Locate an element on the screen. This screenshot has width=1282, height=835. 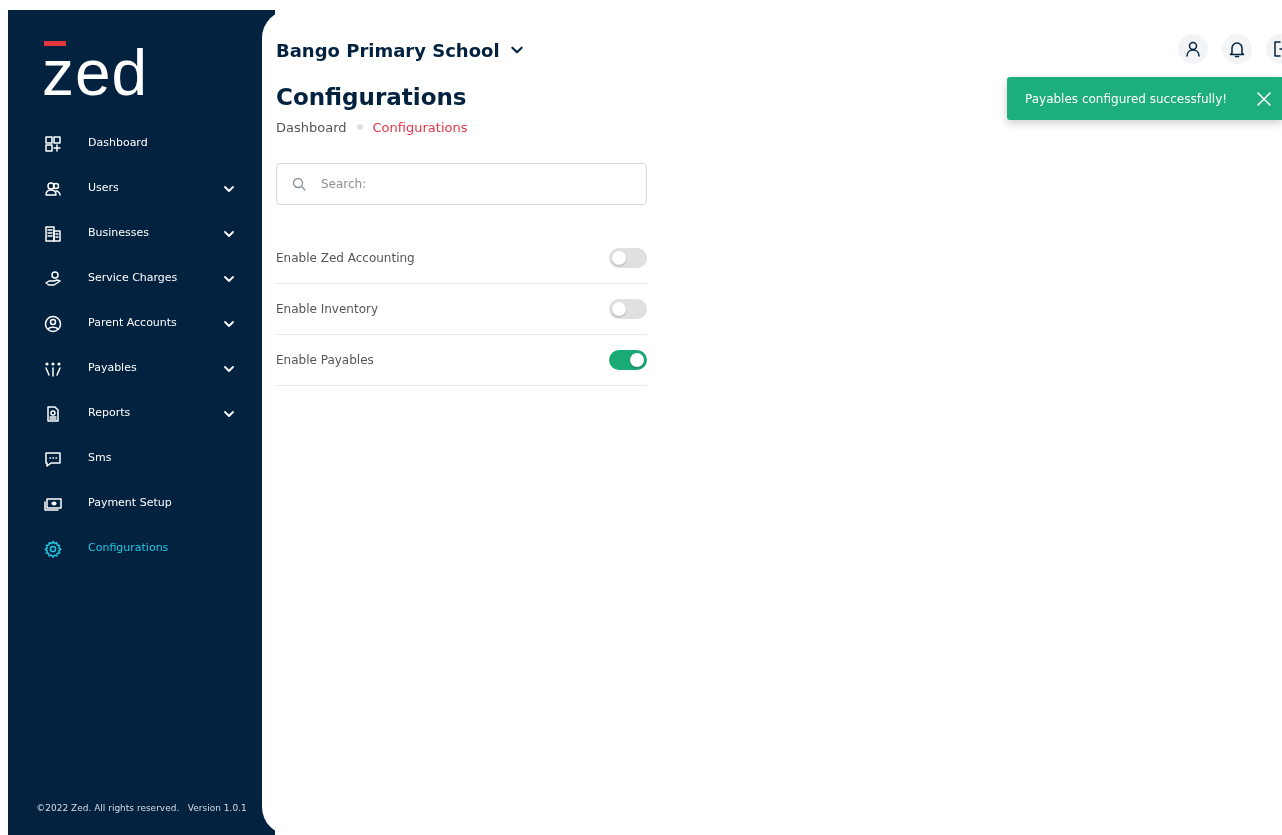
building-icon is located at coordinates (53, 233).